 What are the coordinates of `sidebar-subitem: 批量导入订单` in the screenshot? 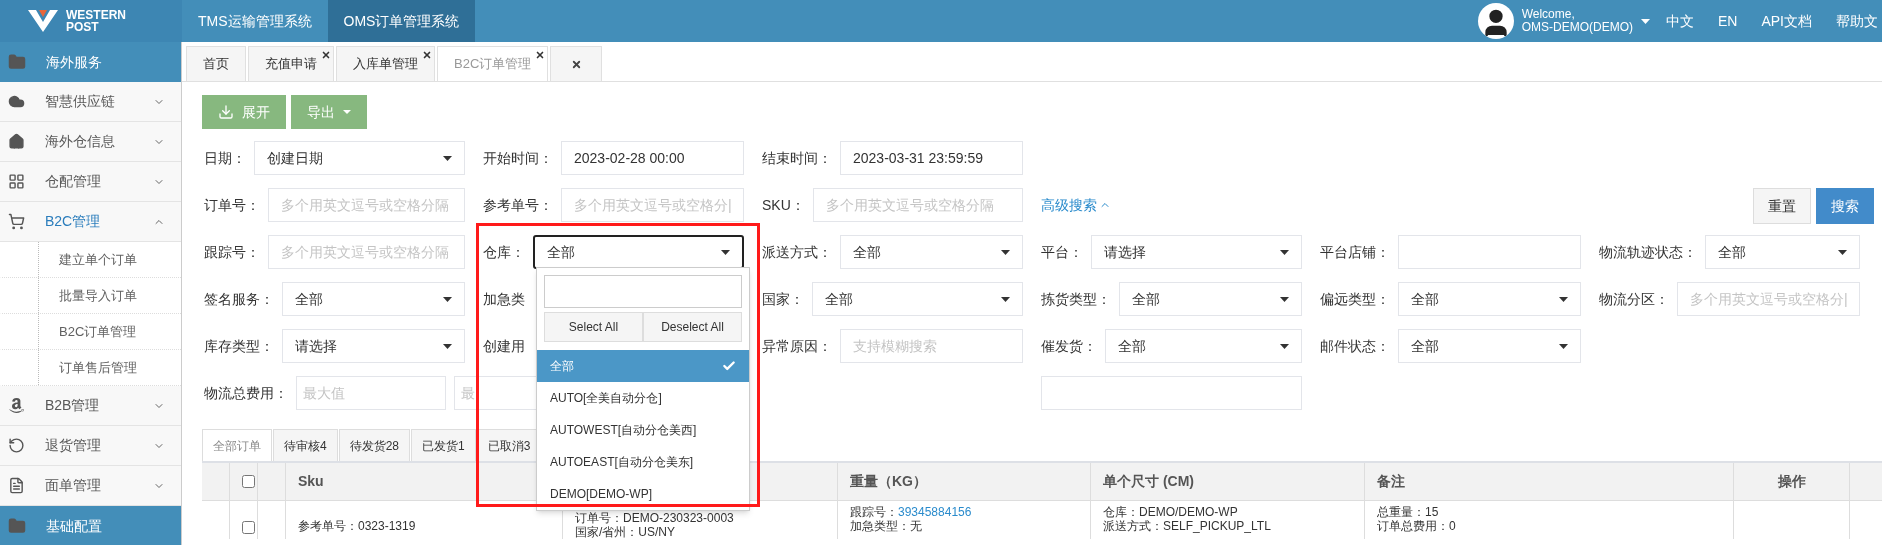 It's located at (90, 296).